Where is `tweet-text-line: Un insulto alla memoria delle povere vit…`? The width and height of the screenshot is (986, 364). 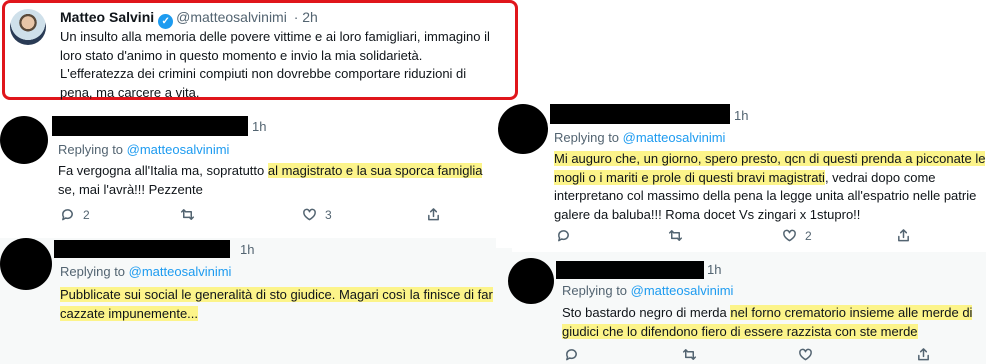
tweet-text-line: Un insulto alla memoria delle povere vit… is located at coordinates (275, 36).